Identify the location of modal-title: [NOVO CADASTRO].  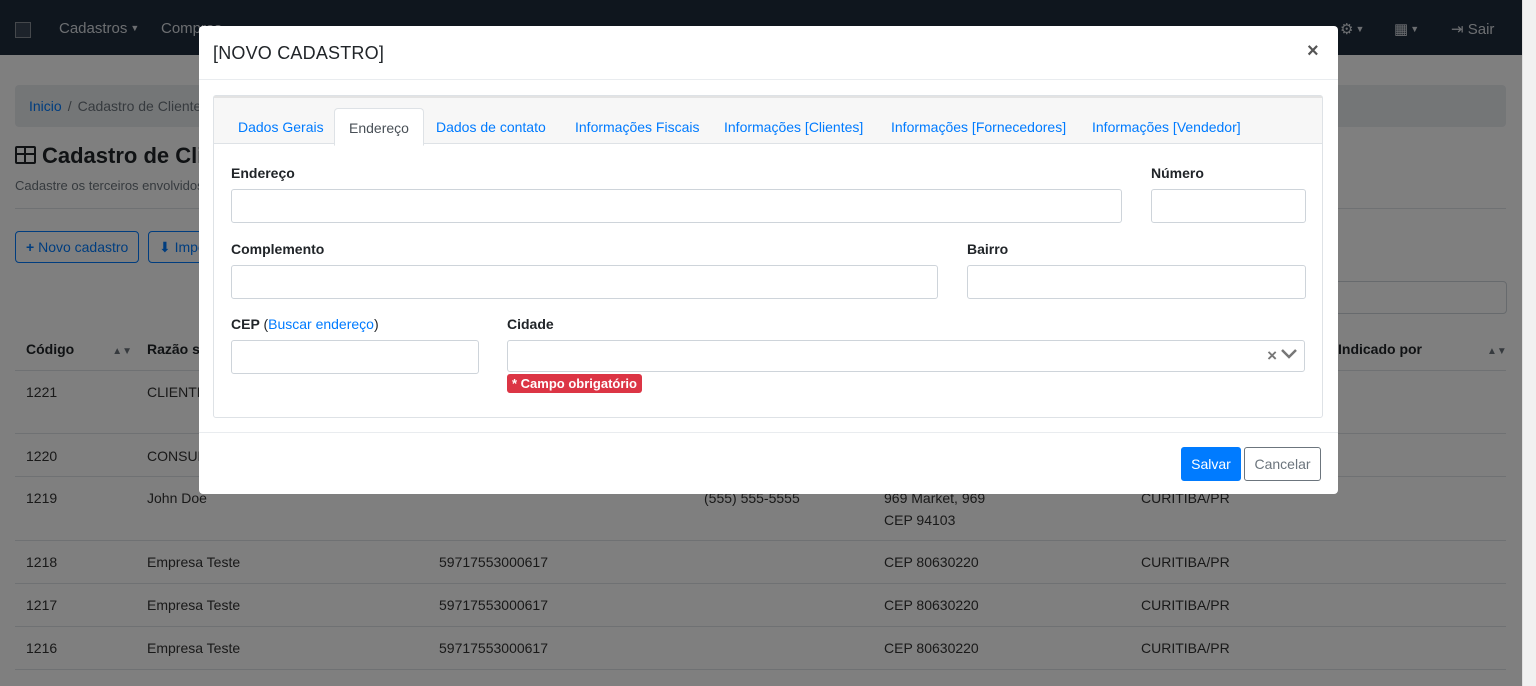
(299, 53).